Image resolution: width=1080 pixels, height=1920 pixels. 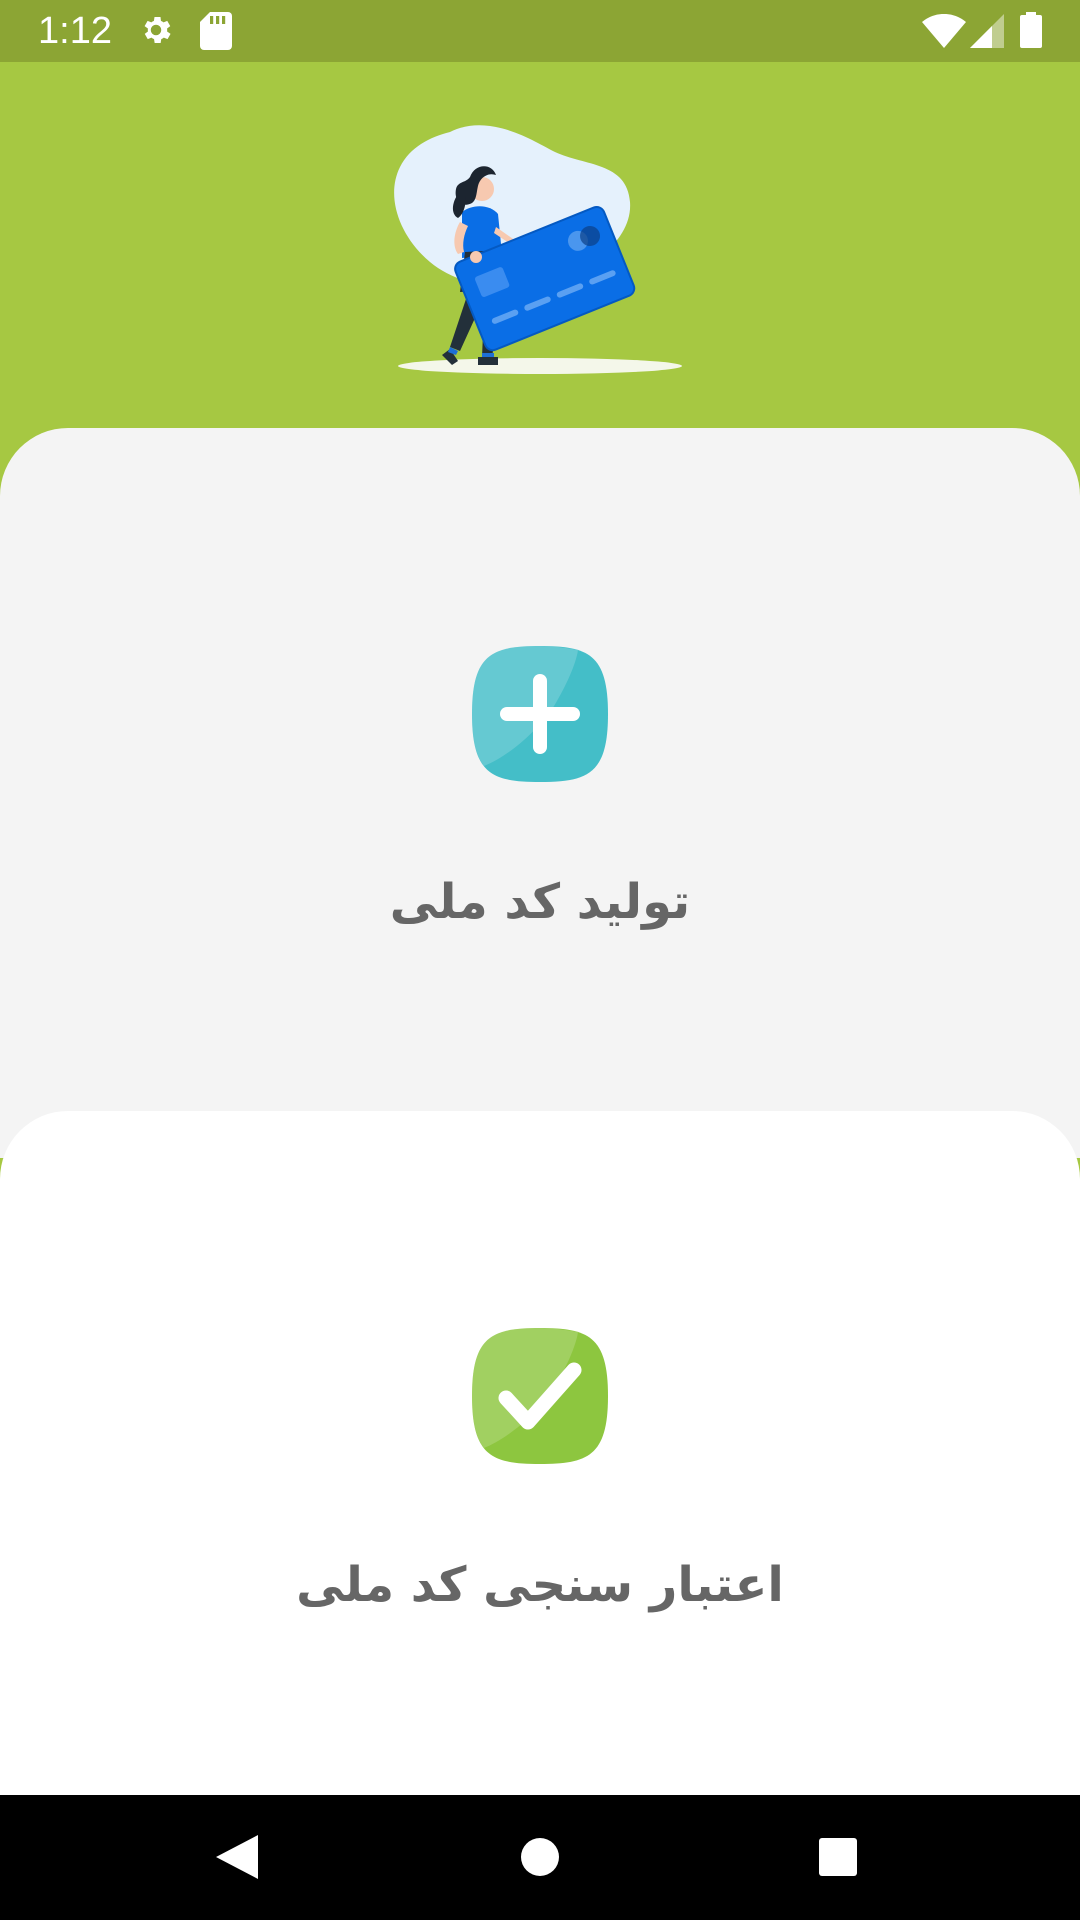 What do you see at coordinates (987, 33) in the screenshot?
I see `cellular-signal-icon` at bounding box center [987, 33].